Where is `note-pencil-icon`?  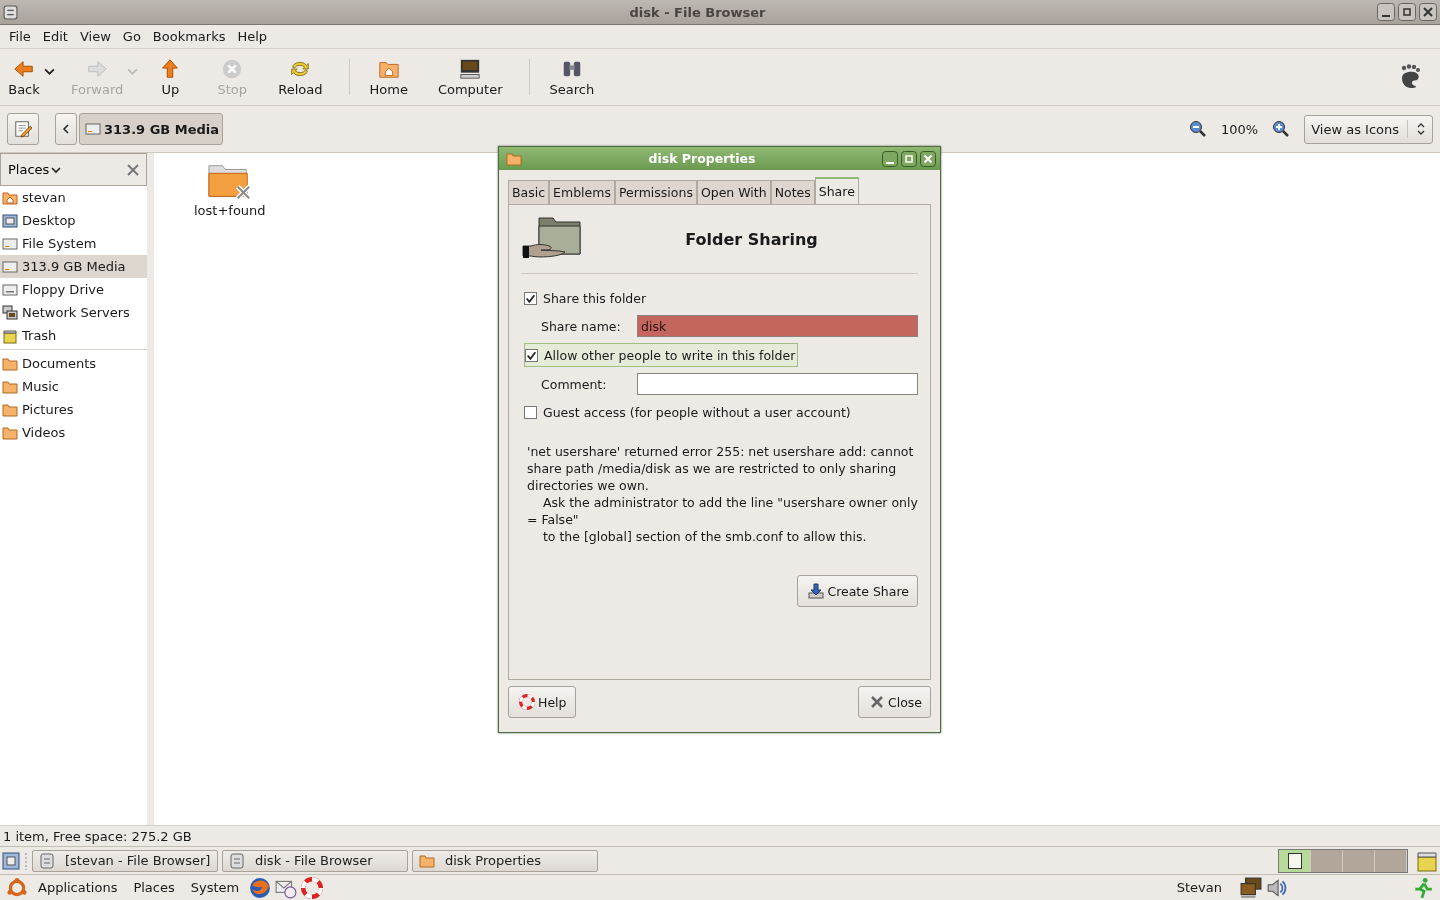
note-pencil-icon is located at coordinates (23, 129).